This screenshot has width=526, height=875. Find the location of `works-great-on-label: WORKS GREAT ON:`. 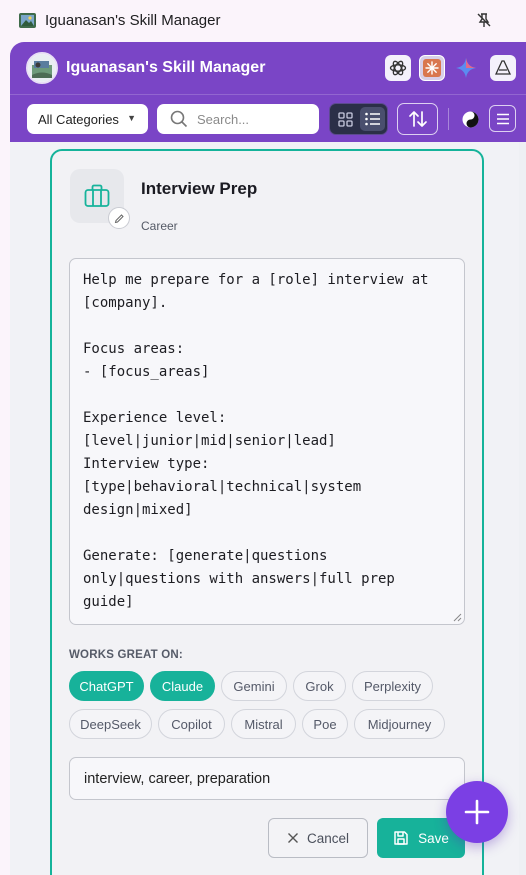

works-great-on-label: WORKS GREAT ON: is located at coordinates (126, 655).